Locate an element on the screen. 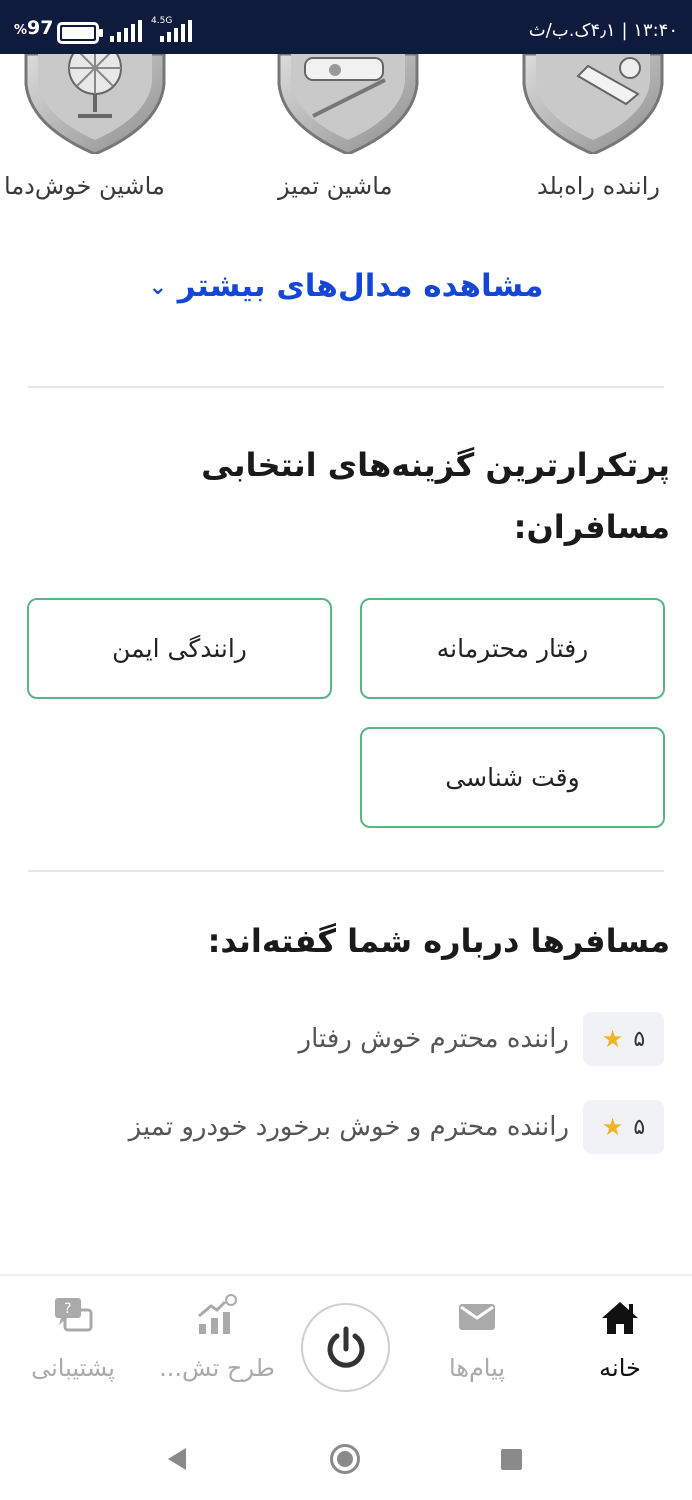  nav-item-messages: پیام‌ها is located at coordinates (477, 1338).